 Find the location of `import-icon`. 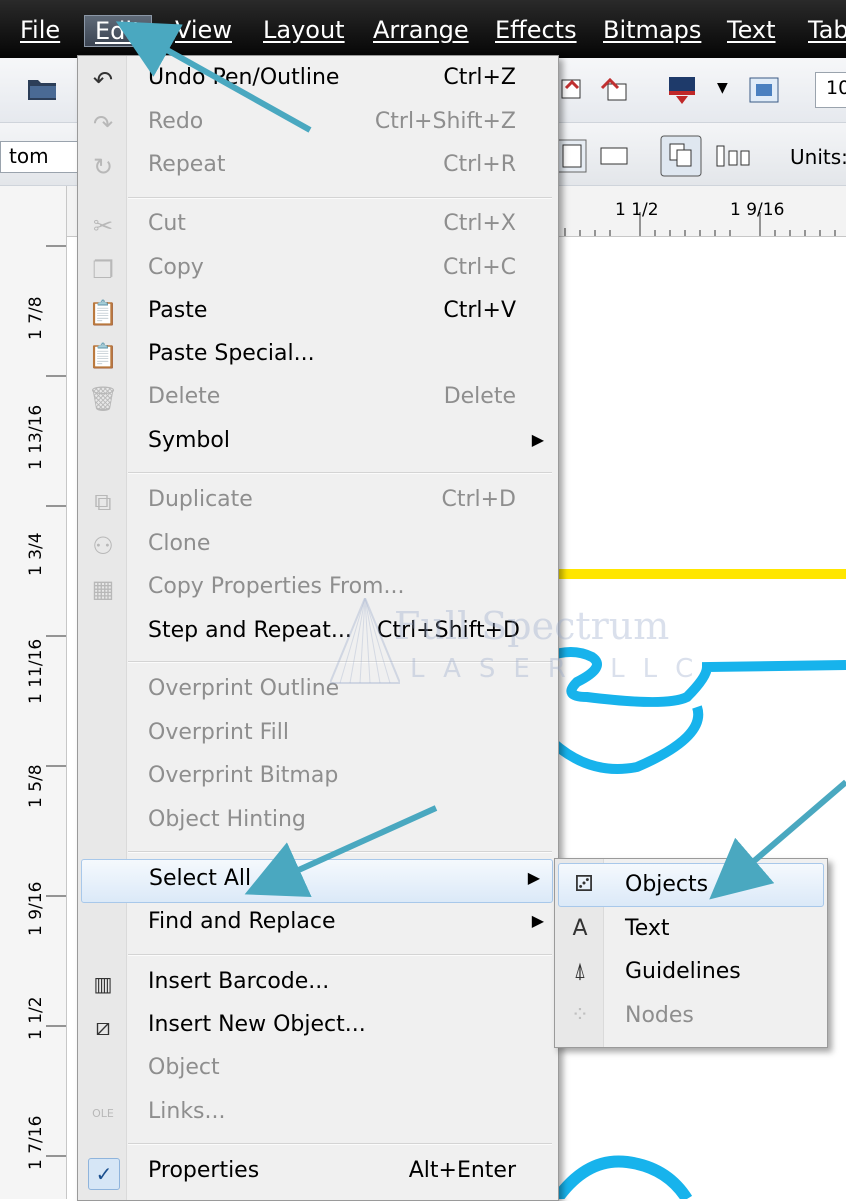

import-icon is located at coordinates (572, 89).